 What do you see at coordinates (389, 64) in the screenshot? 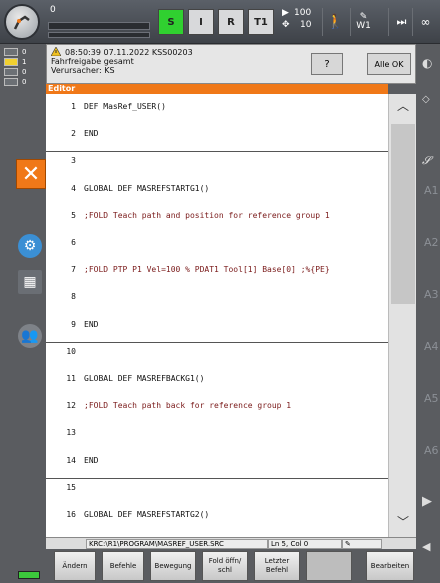
I see `ack-all-button: Alle OK` at bounding box center [389, 64].